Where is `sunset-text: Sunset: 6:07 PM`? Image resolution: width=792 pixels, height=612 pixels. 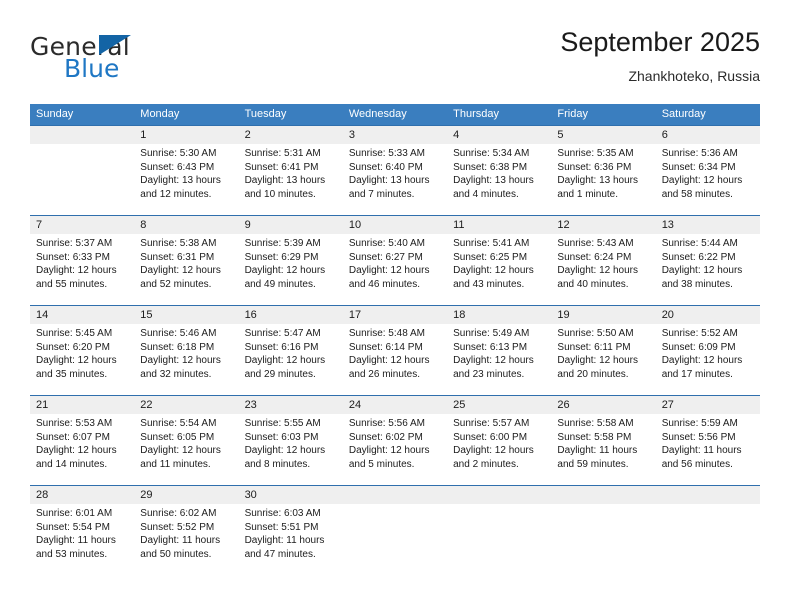 sunset-text: Sunset: 6:07 PM is located at coordinates (73, 437).